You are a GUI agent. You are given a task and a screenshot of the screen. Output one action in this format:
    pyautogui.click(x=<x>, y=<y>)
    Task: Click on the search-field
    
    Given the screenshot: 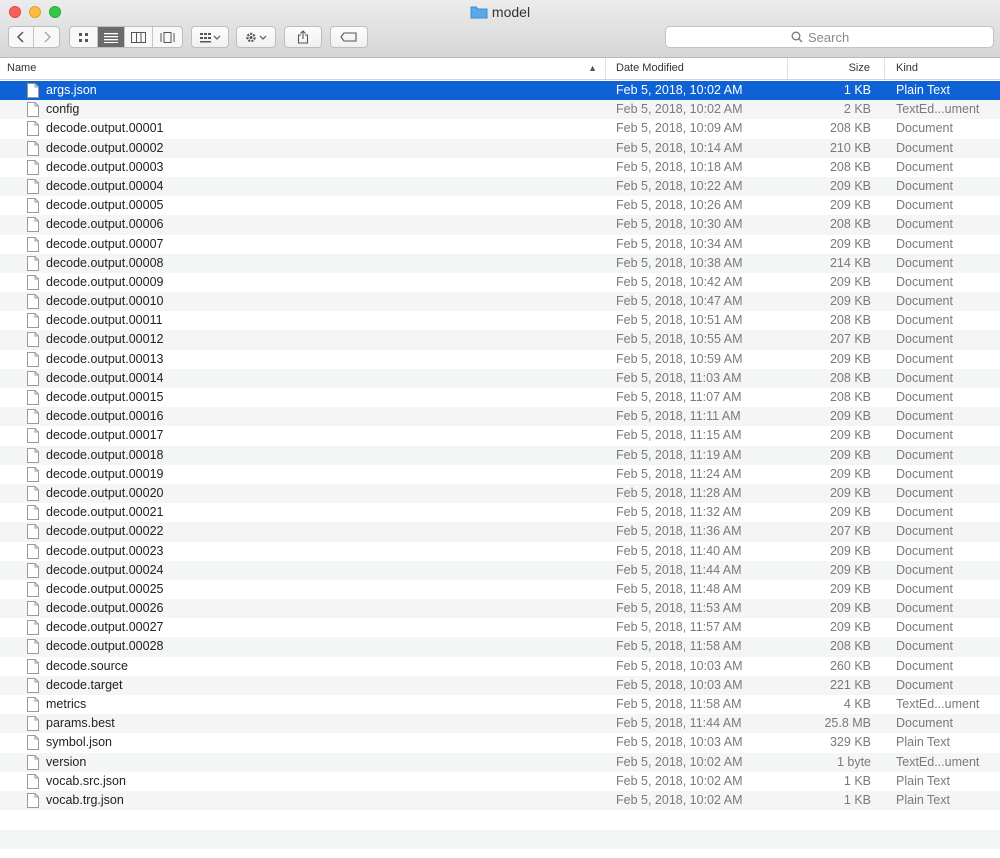 What is the action you would take?
    pyautogui.click(x=829, y=37)
    